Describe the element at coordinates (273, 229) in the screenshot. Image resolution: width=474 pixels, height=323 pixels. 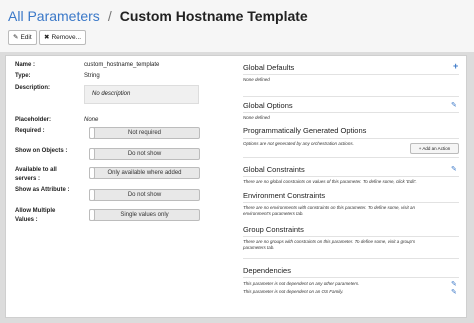
I see `group-constraints-title: Group Constraints` at that location.